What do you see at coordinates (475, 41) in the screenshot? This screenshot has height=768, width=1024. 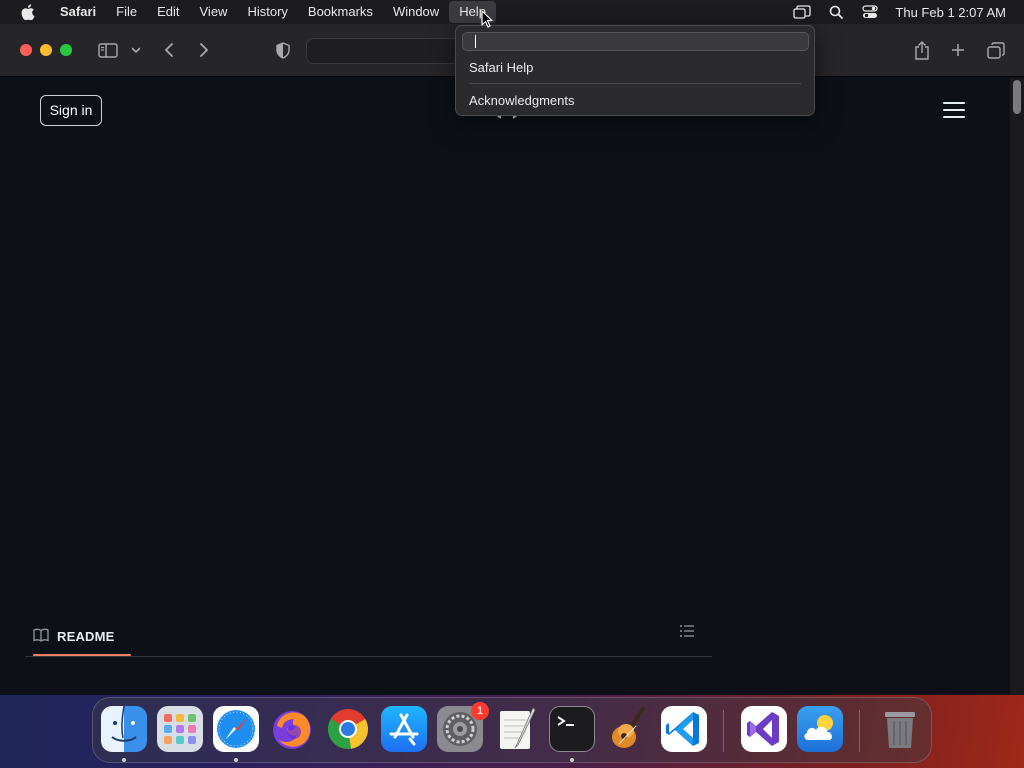 I see `text-caret` at bounding box center [475, 41].